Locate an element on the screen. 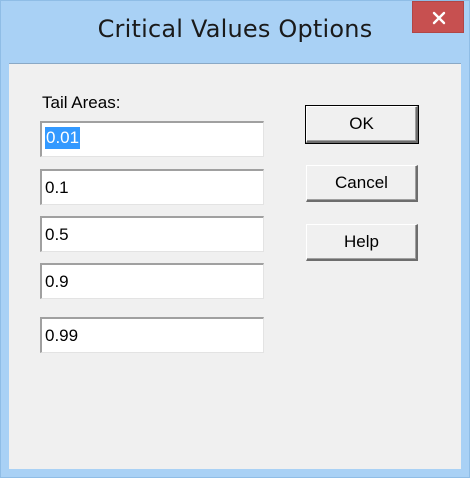 This screenshot has width=470, height=478. cancel-button: Cancel is located at coordinates (362, 183).